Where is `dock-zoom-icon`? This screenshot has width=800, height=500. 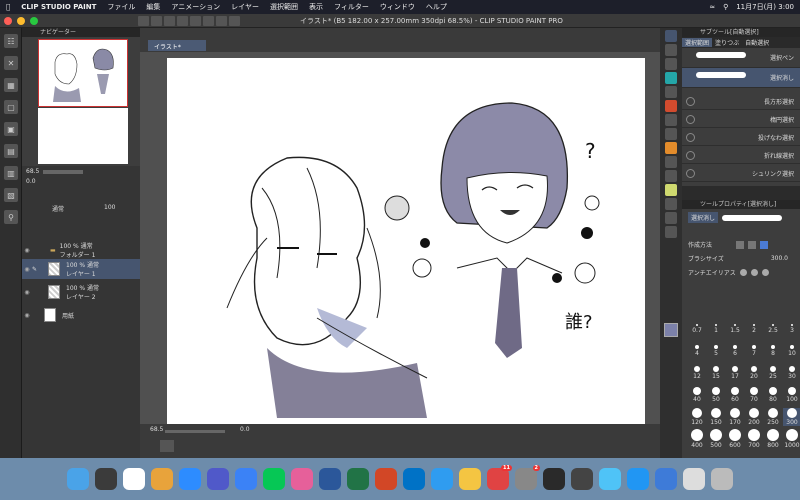
dock-zoom-icon is located at coordinates (190, 479).